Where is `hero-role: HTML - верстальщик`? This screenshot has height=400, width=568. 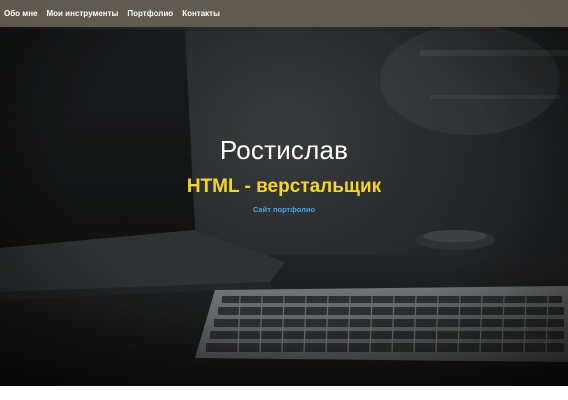
hero-role: HTML - верстальщик is located at coordinates (284, 186).